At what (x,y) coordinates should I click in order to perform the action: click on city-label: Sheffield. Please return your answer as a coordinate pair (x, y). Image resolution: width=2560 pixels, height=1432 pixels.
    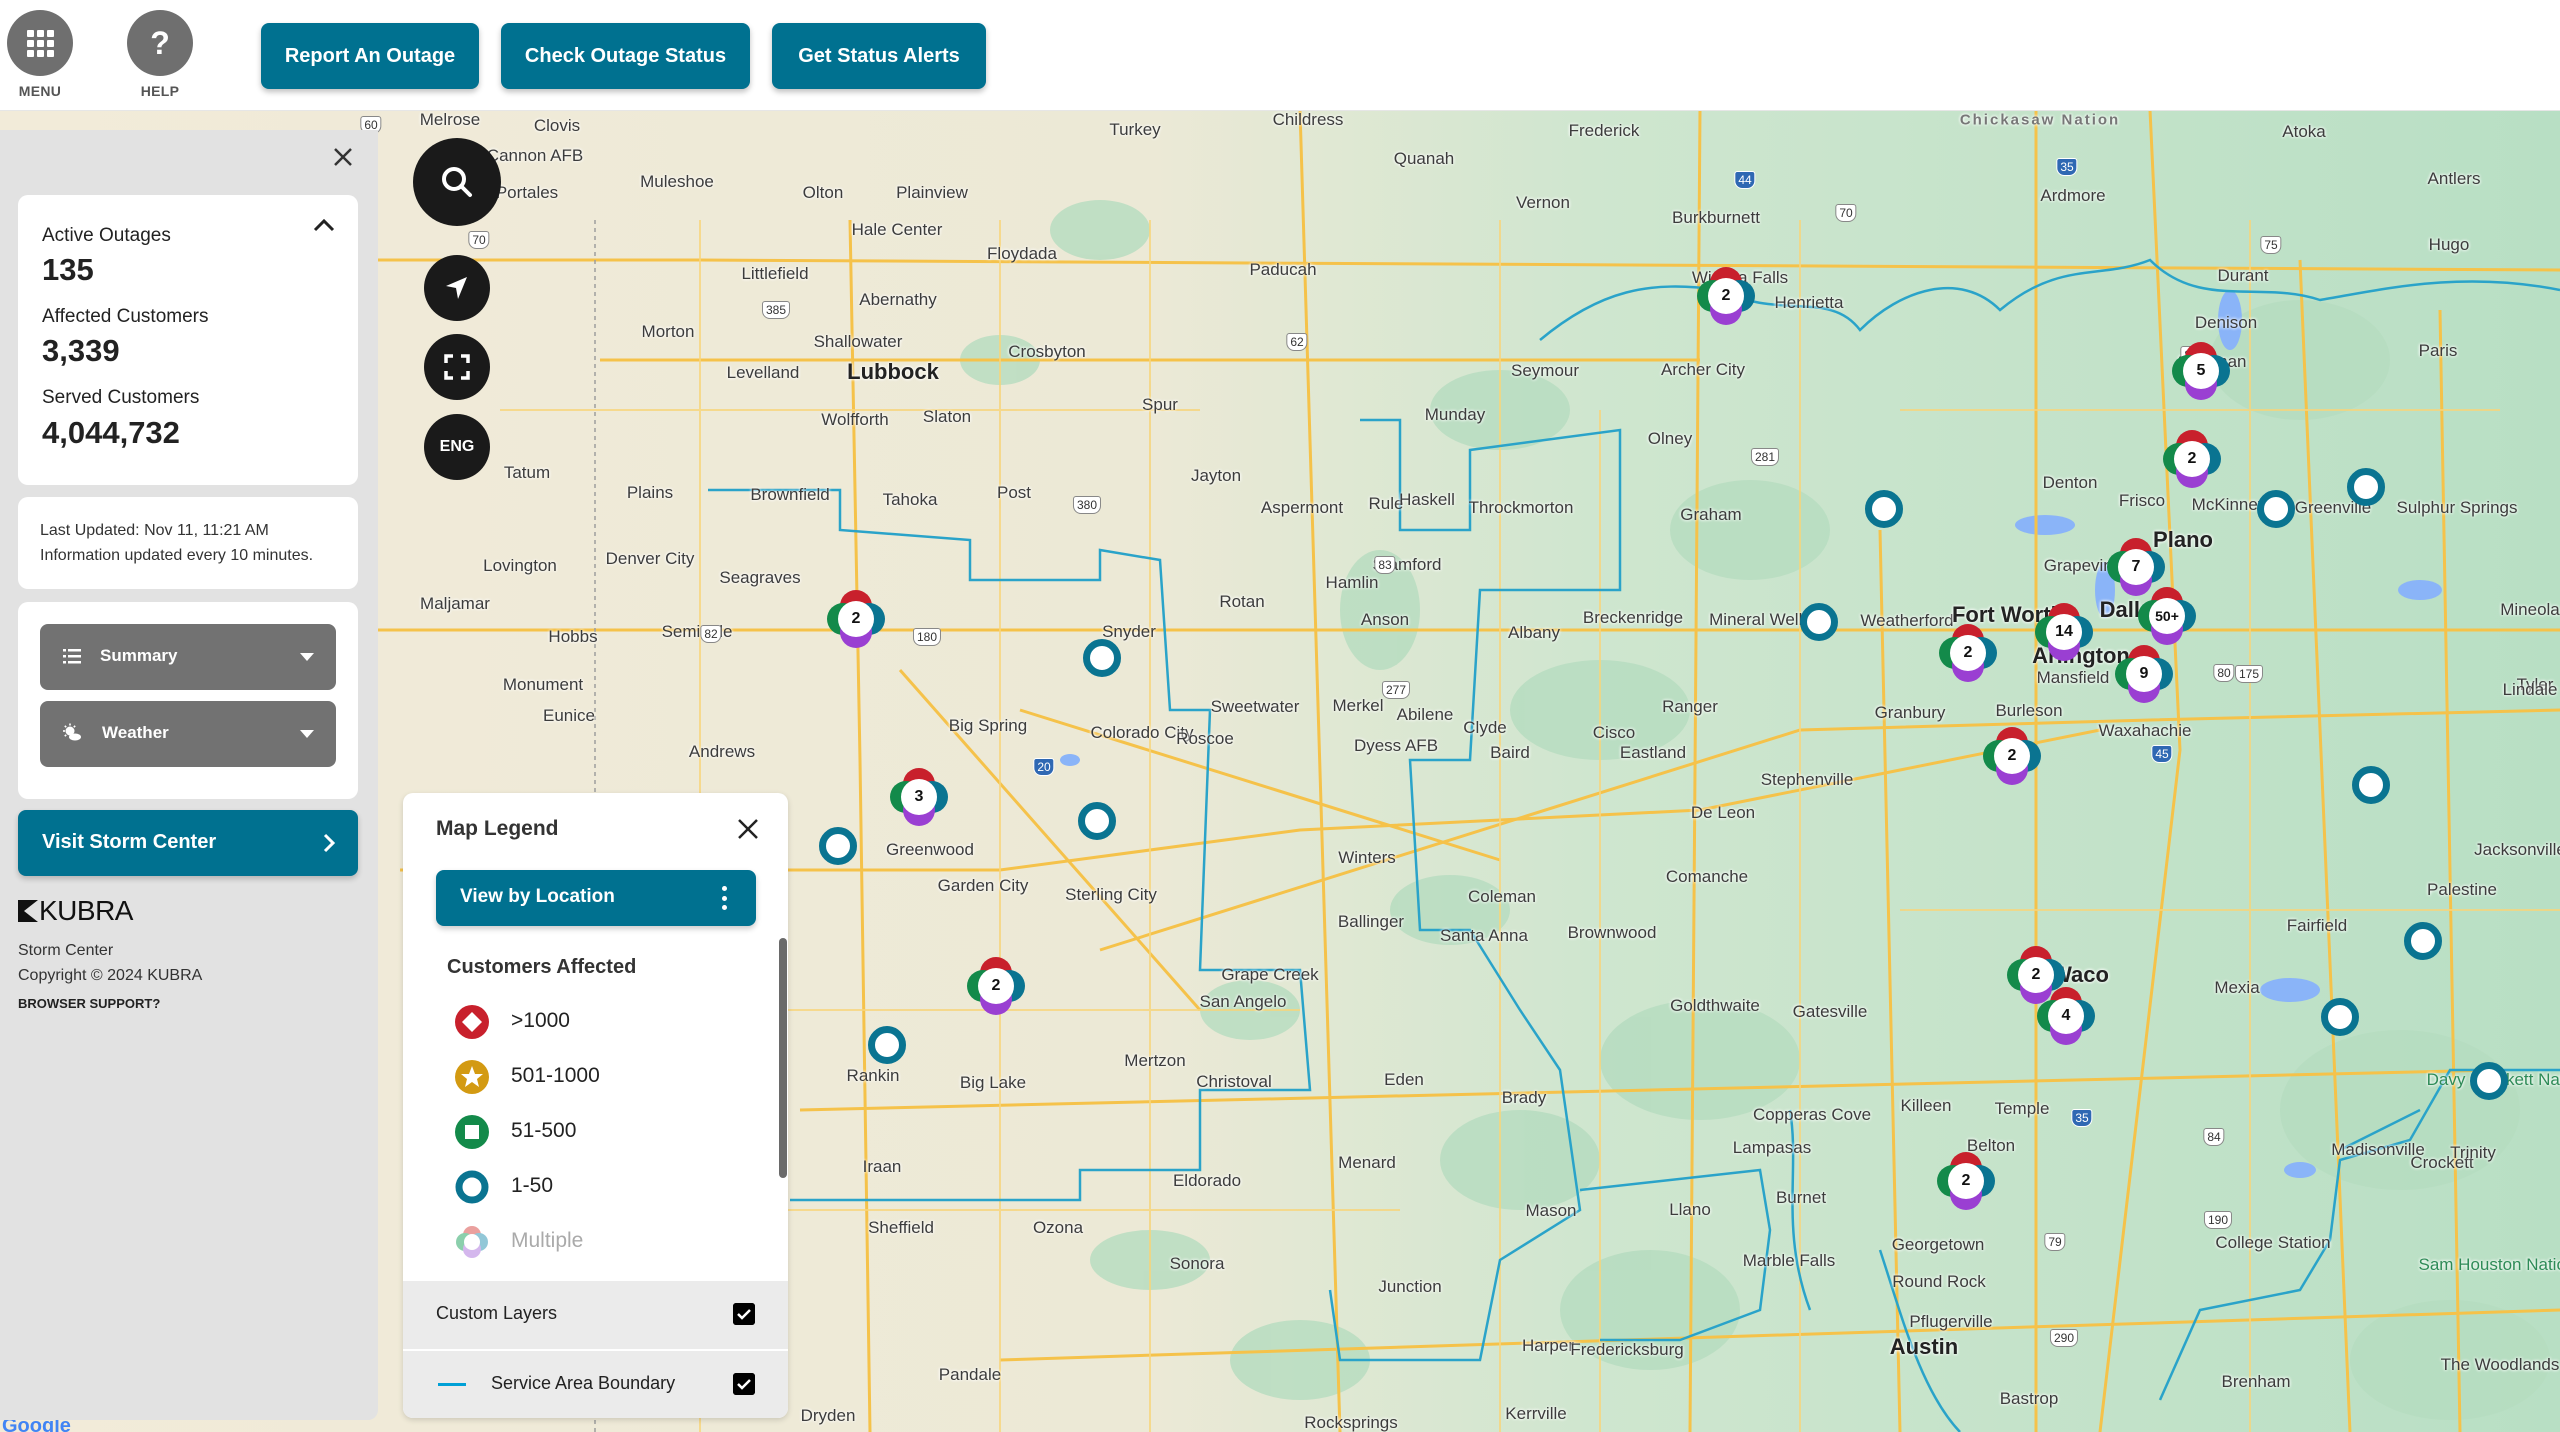
    Looking at the image, I should click on (901, 1227).